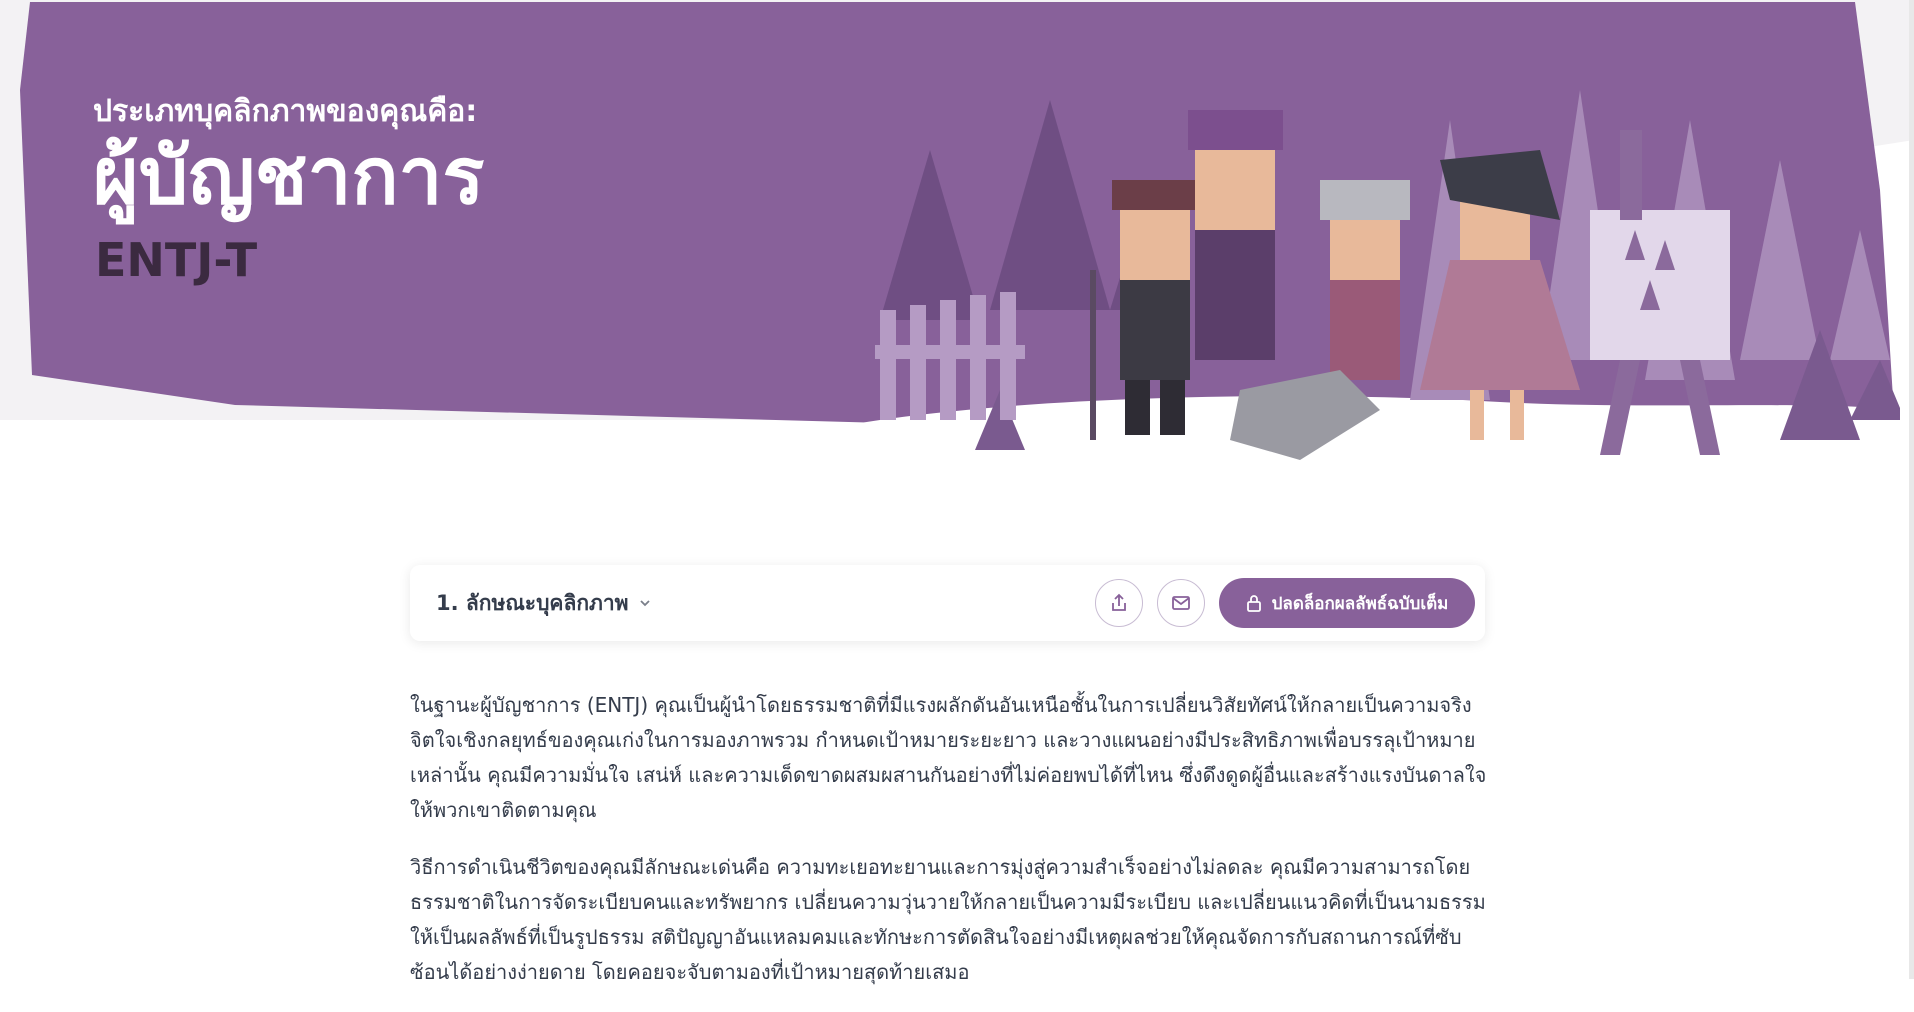 This screenshot has height=1012, width=1914. I want to click on section-dropdown-label: 1. ลักษณะบุคลิกภาพ, so click(532, 602).